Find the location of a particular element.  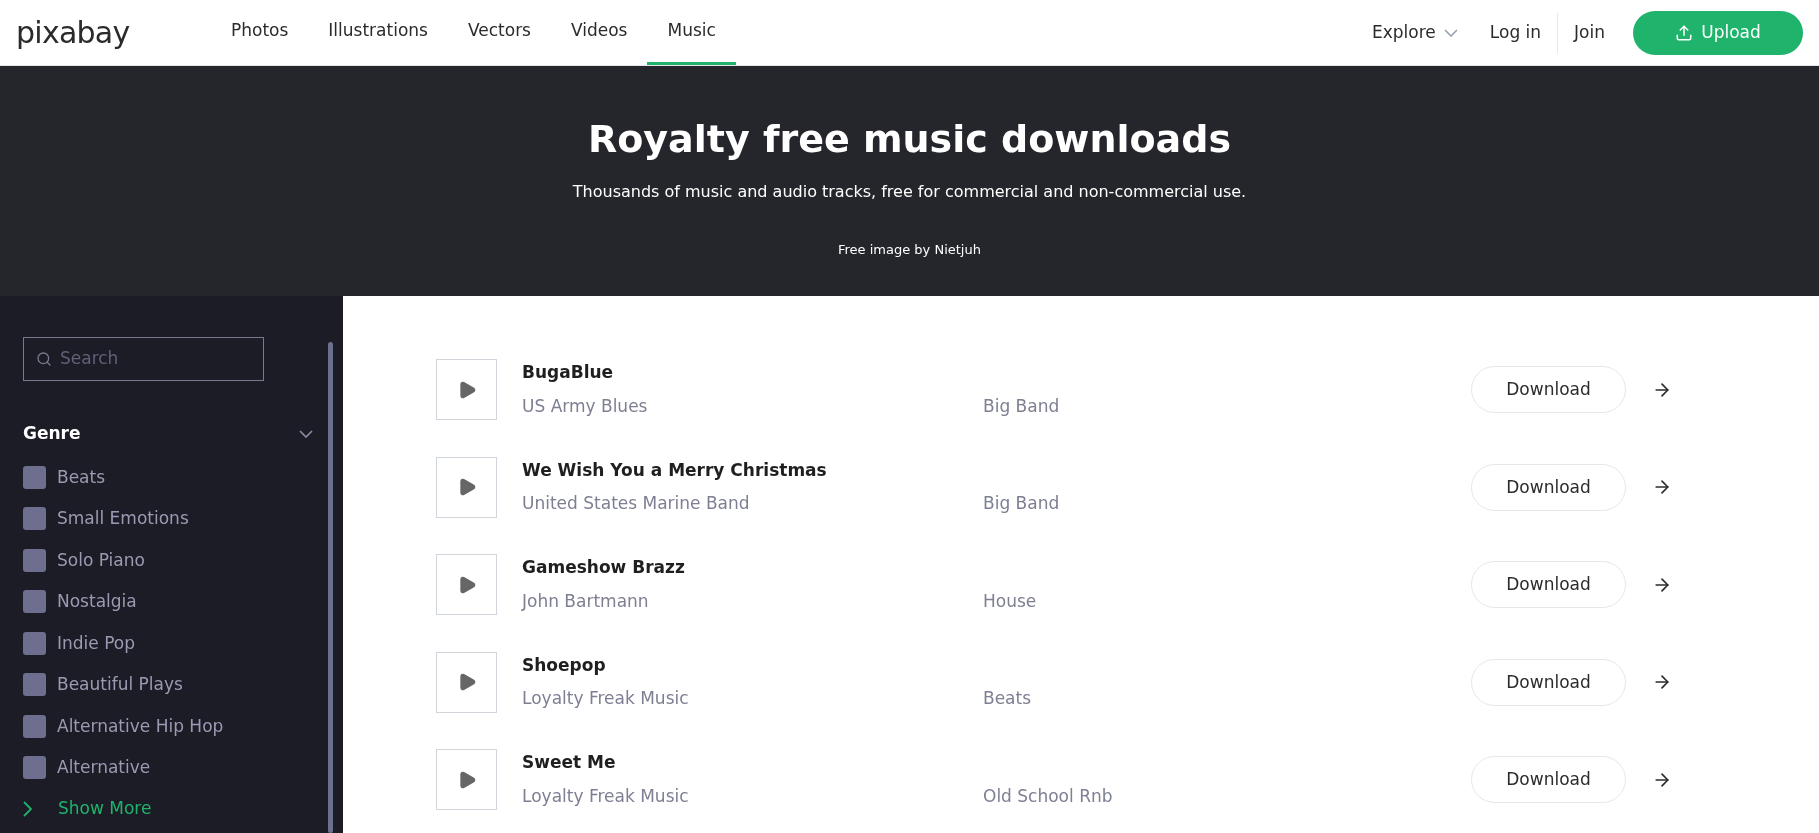

login-link: Log in is located at coordinates (1515, 32).